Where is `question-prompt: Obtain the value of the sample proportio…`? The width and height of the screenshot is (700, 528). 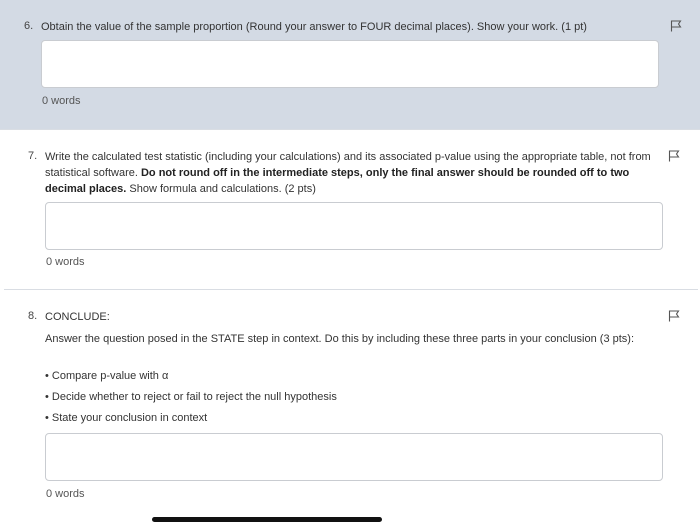 question-prompt: Obtain the value of the sample proportio… is located at coordinates (314, 27).